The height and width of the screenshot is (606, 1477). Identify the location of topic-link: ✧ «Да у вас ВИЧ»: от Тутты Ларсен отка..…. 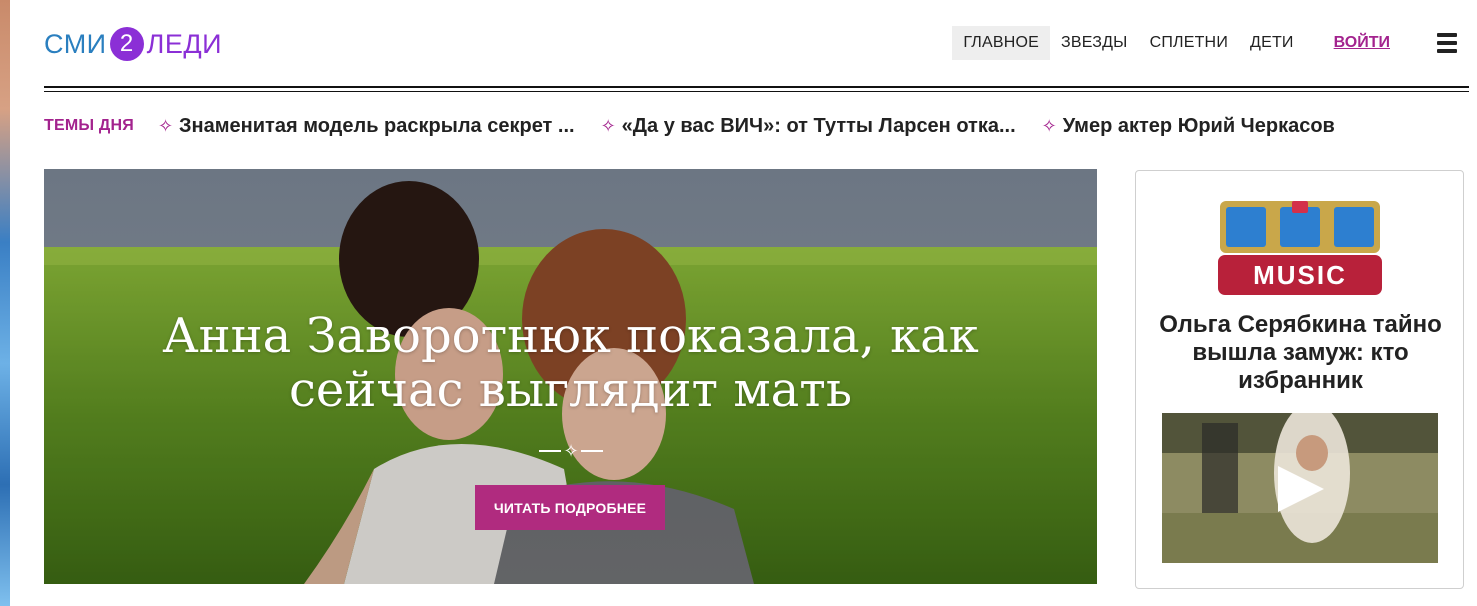
(808, 126).